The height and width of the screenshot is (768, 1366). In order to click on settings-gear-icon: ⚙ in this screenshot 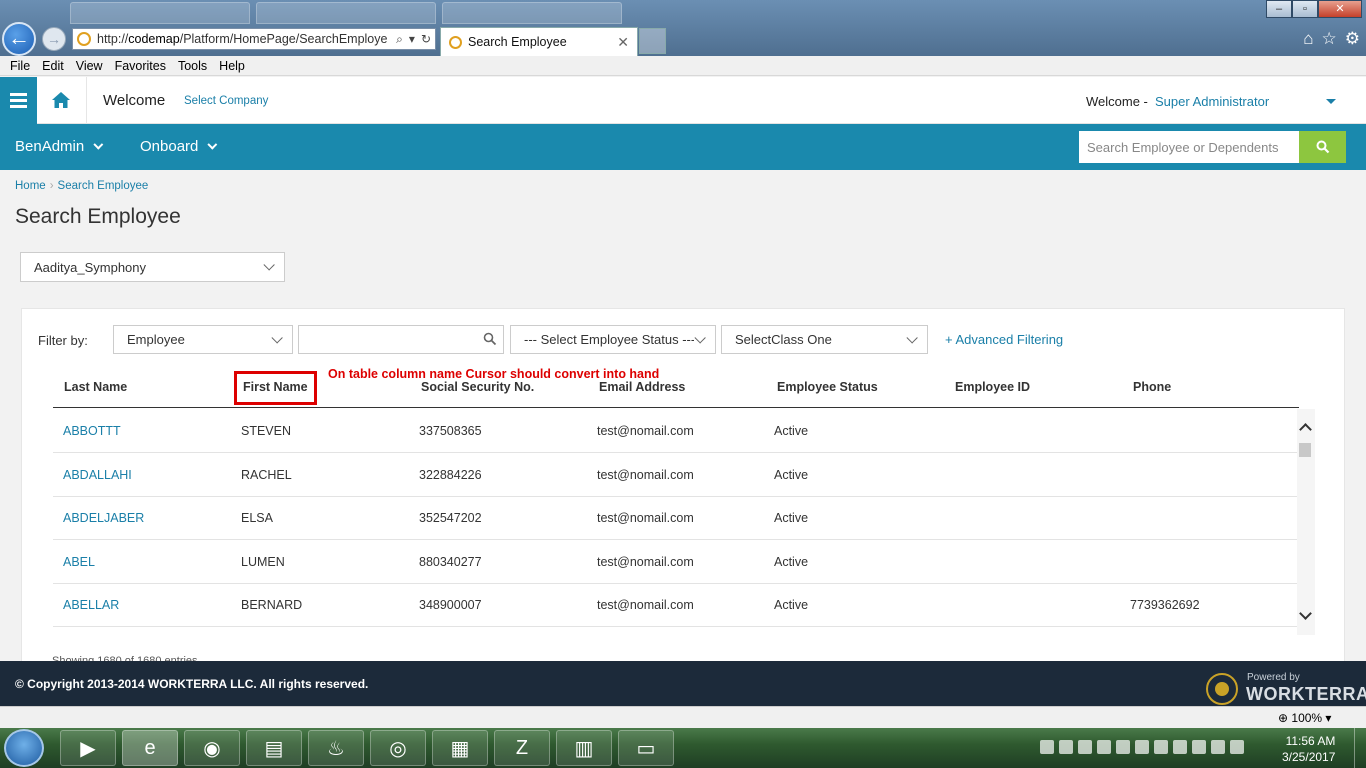, I will do `click(1352, 39)`.